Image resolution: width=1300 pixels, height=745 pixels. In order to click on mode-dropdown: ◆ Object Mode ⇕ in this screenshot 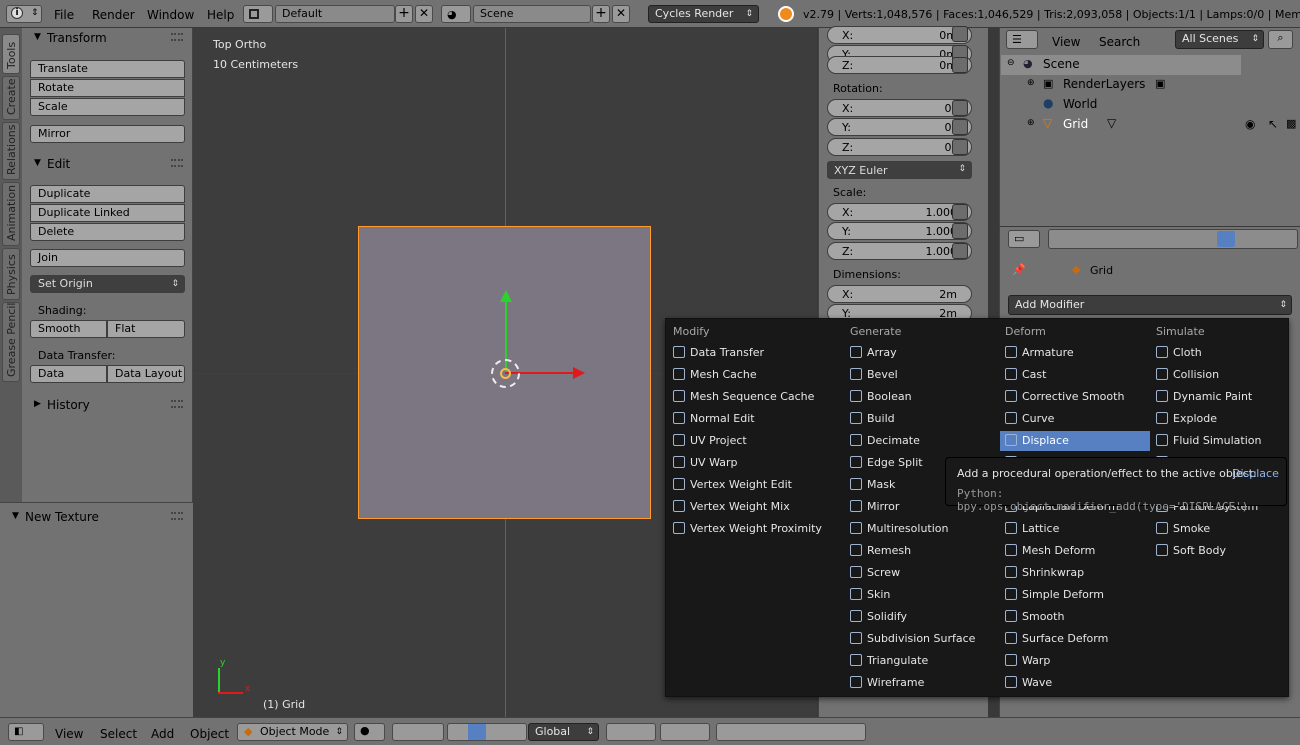, I will do `click(292, 732)`.